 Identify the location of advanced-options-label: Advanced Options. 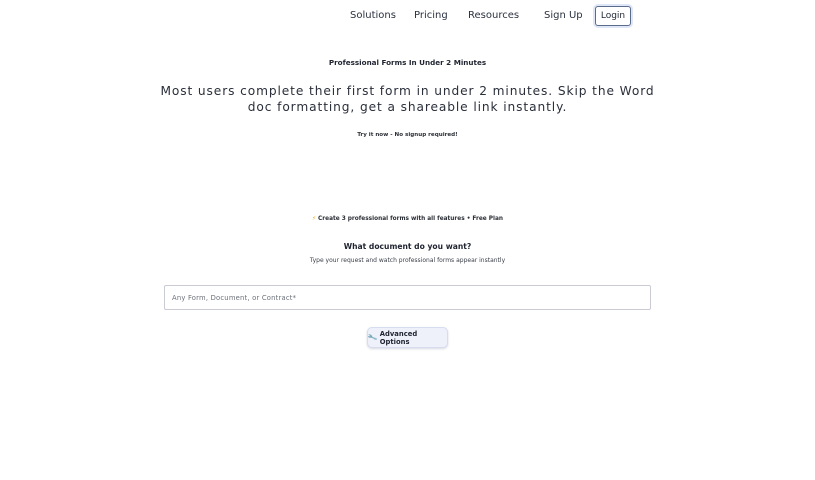
(398, 337).